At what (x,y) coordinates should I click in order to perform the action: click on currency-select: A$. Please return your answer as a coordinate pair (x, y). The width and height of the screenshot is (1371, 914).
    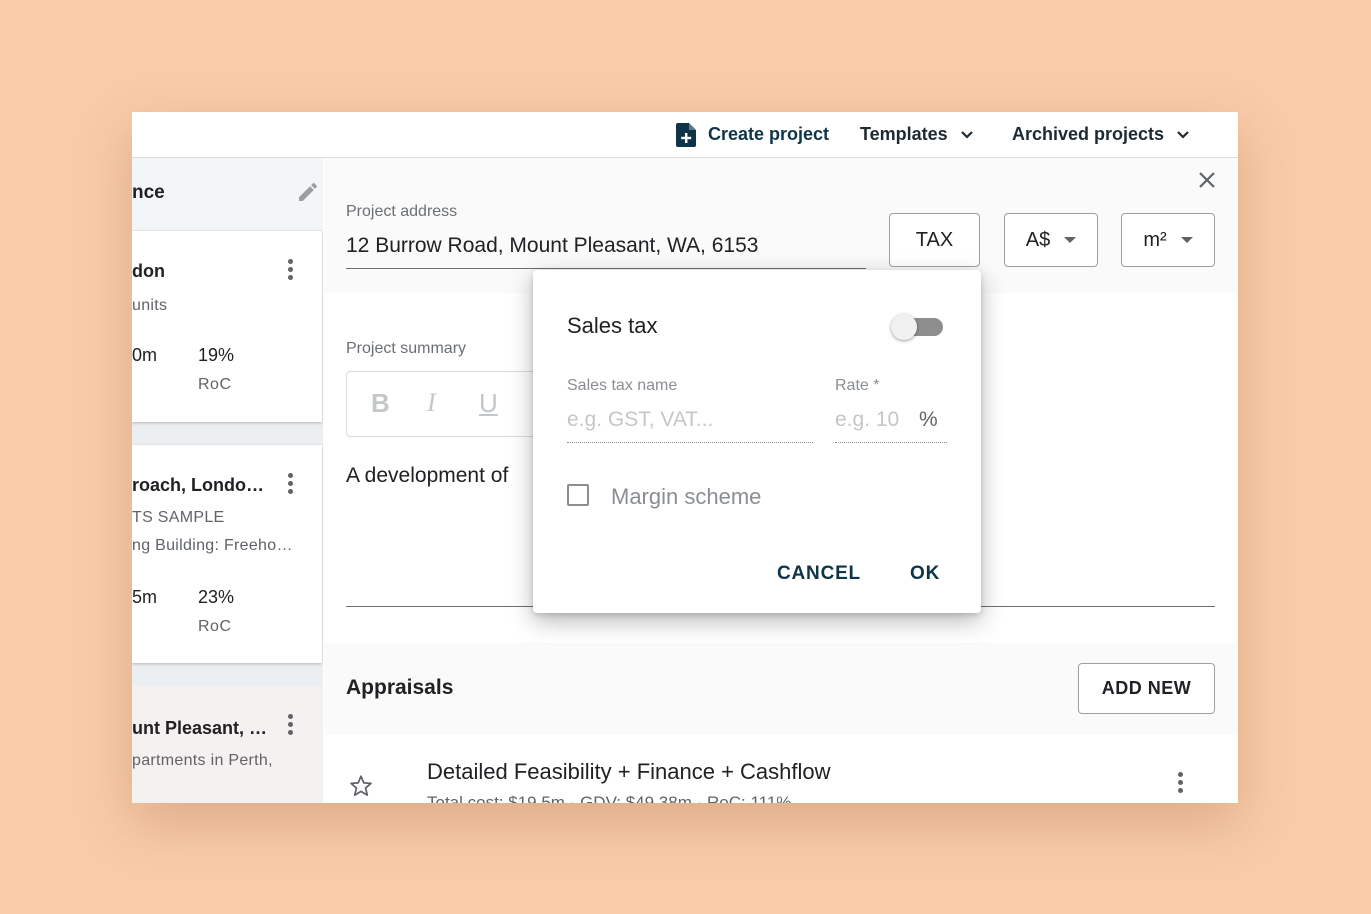
    Looking at the image, I should click on (1051, 240).